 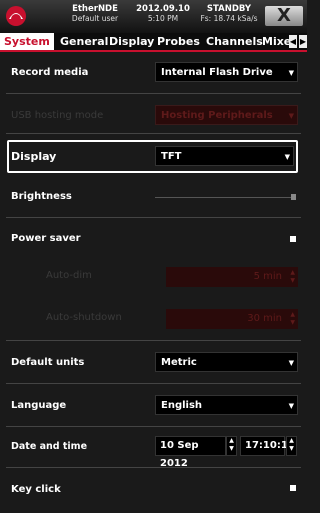 I want to click on acquisition-info: STANDBY Fs: 18.74 kSa/s, so click(x=229, y=14).